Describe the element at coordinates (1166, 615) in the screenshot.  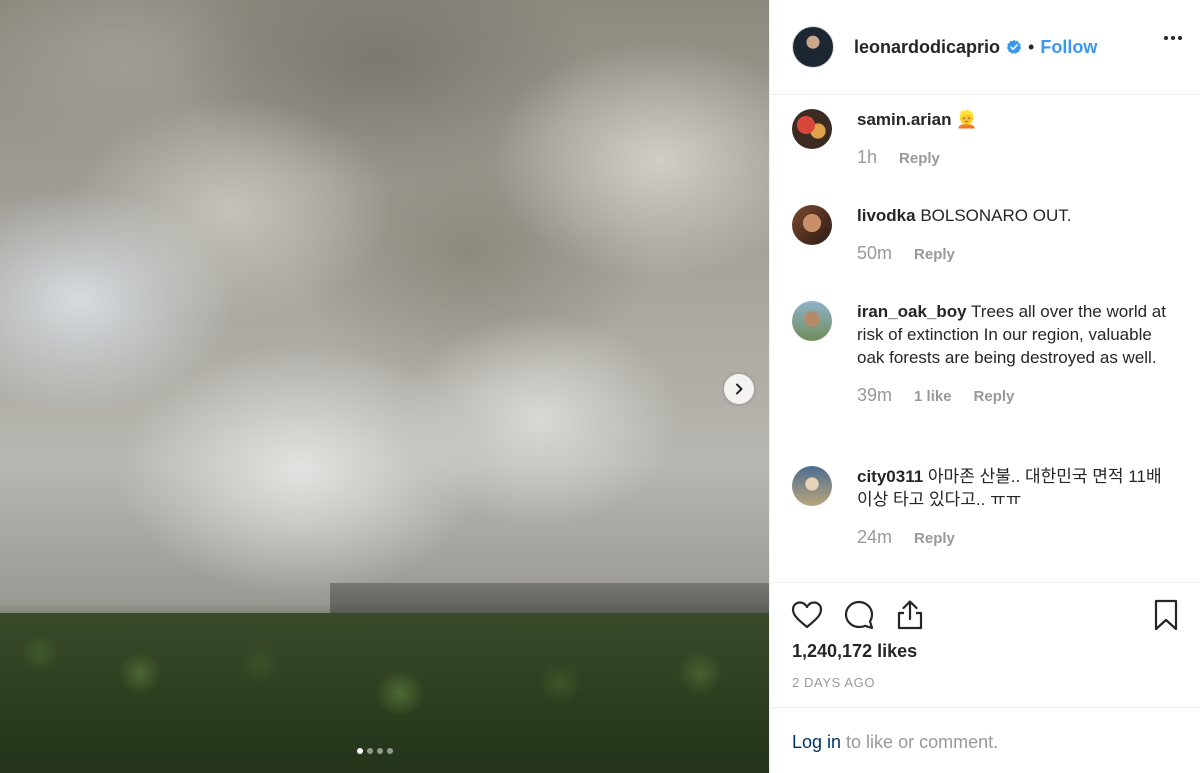
I see `bookmark-icon` at that location.